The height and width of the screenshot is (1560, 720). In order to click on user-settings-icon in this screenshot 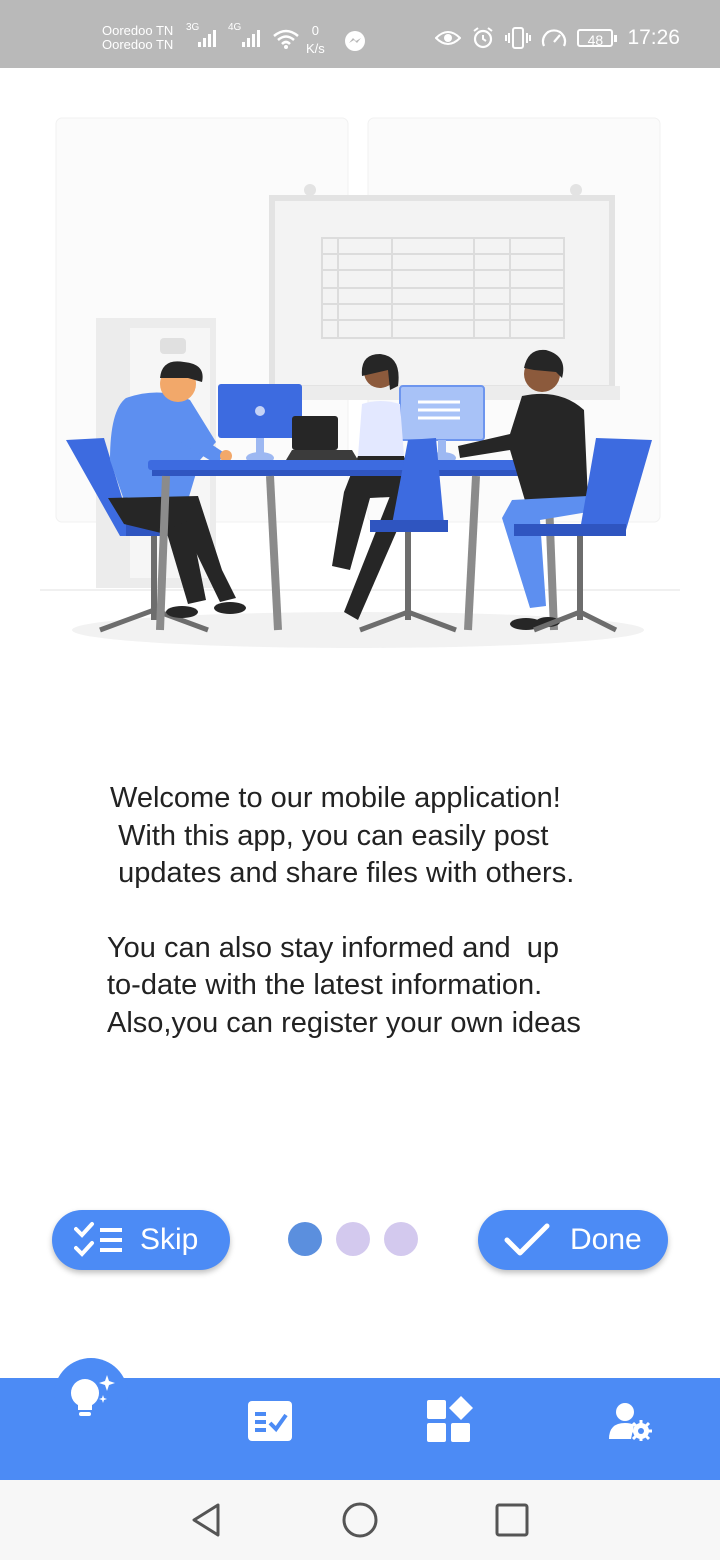, I will do `click(630, 1422)`.